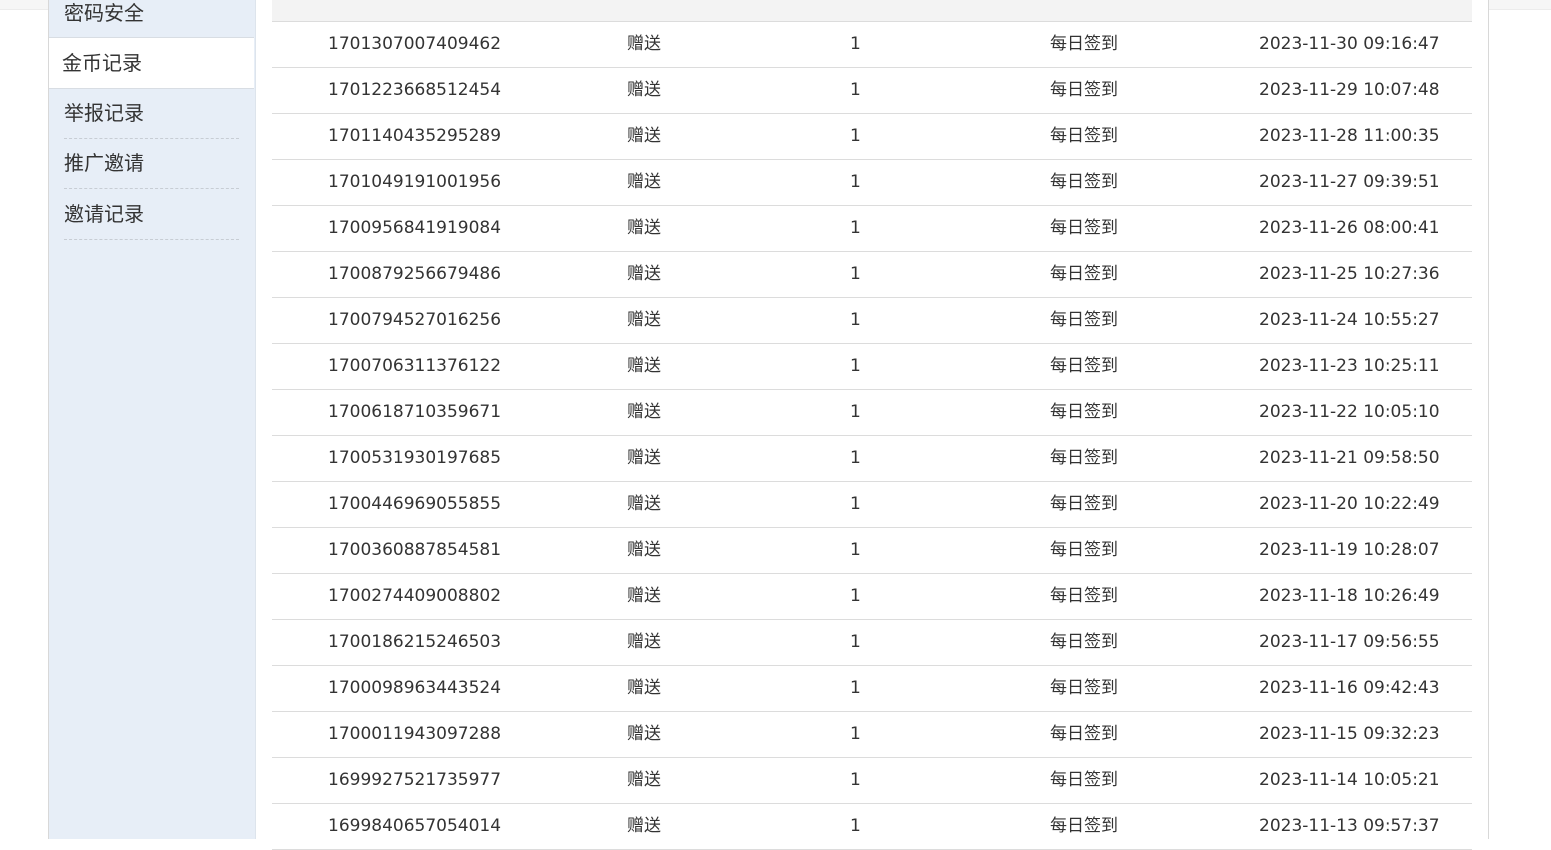  I want to click on sidebar-item-label: 推广邀请, so click(104, 163).